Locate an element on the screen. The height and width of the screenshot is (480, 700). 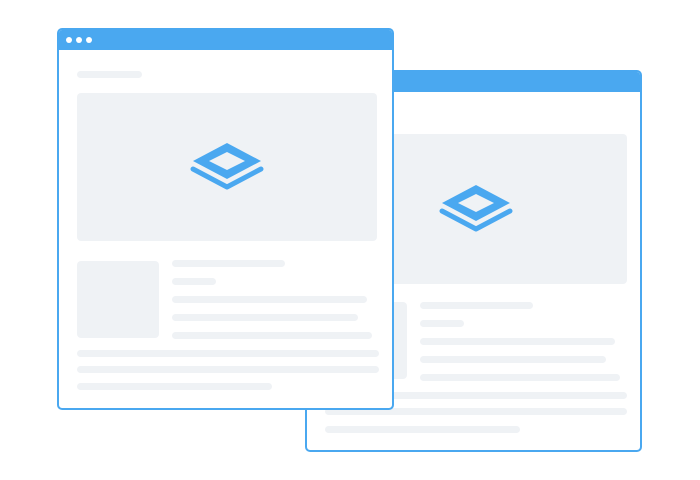
front-window-titlebar is located at coordinates (225, 40).